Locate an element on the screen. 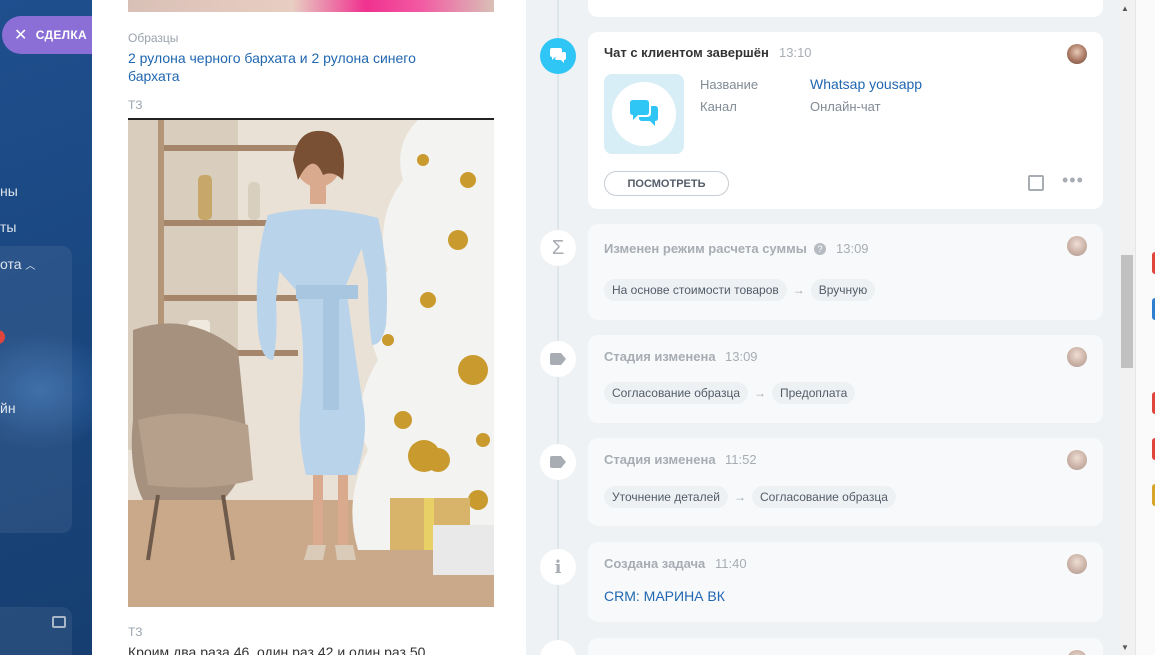 Image resolution: width=1155 pixels, height=655 pixels. to-chip: Согласование образца is located at coordinates (823, 497).